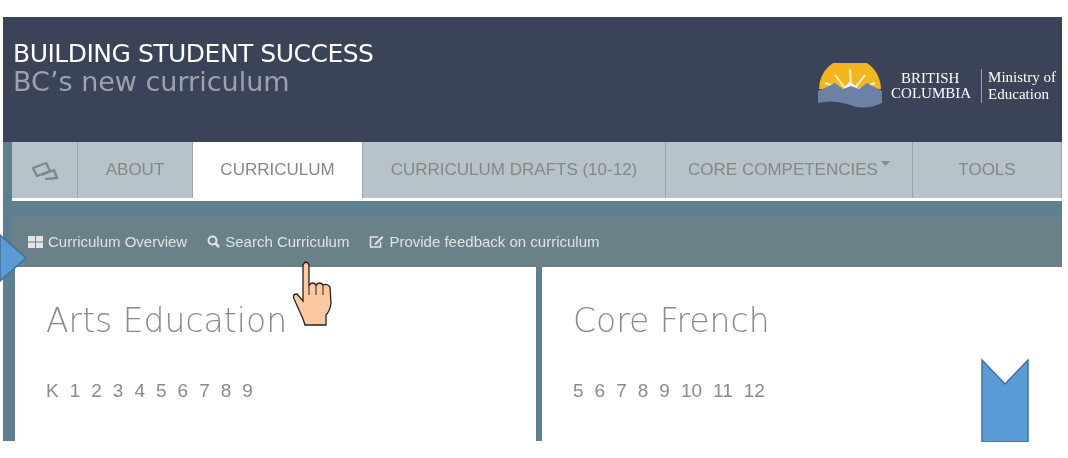 This screenshot has width=1068, height=458. What do you see at coordinates (108, 241) in the screenshot?
I see `sub-nav-link: Curriculum Overview` at bounding box center [108, 241].